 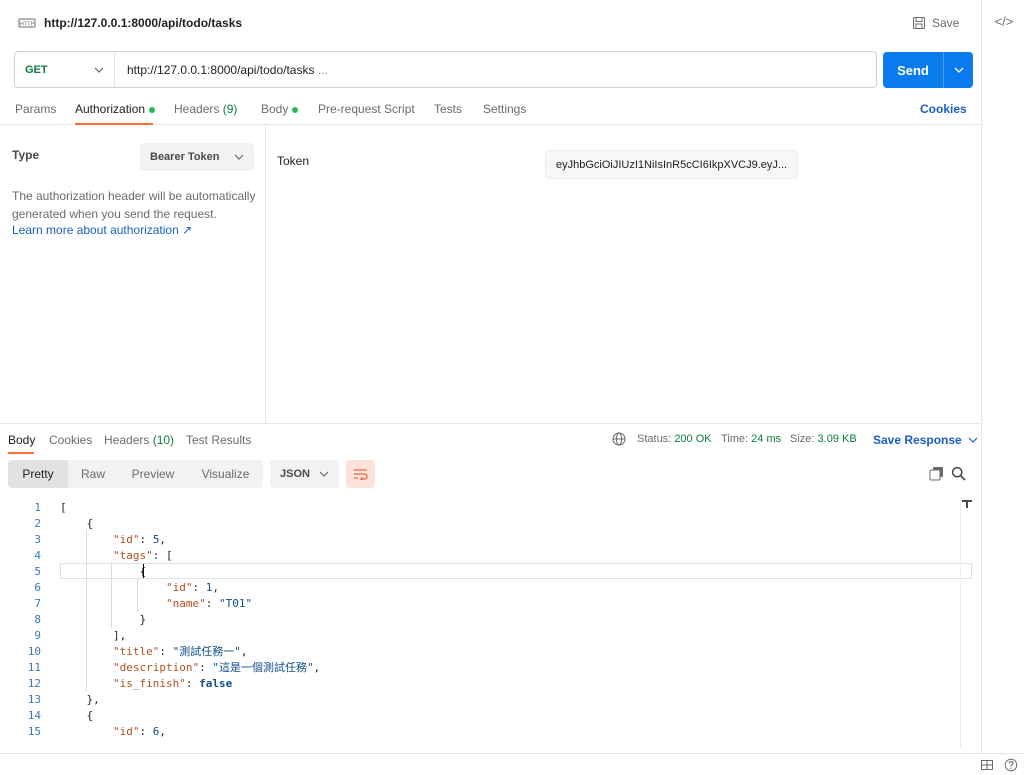 I want to click on globe-icon, so click(x=619, y=439).